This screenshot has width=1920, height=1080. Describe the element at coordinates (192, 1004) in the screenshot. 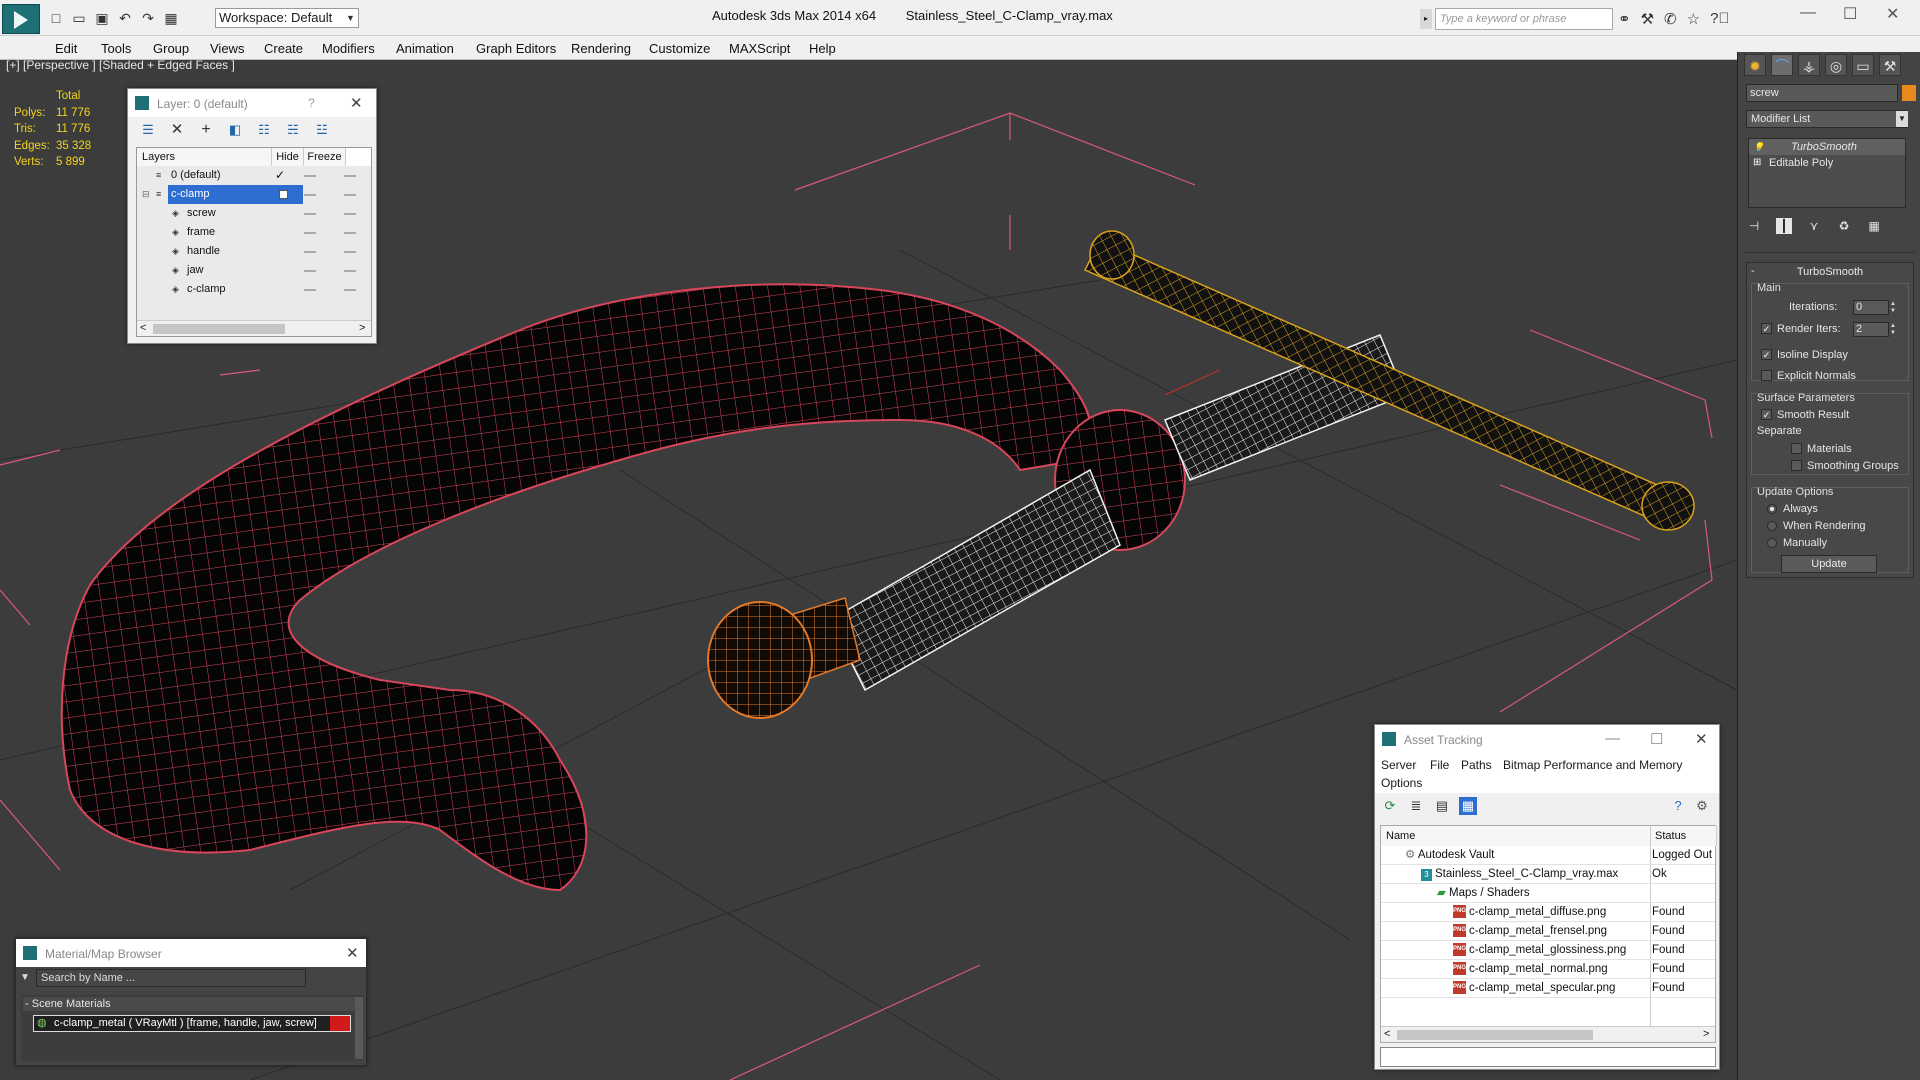

I see `scene-materials-header: - Scene Materials` at that location.